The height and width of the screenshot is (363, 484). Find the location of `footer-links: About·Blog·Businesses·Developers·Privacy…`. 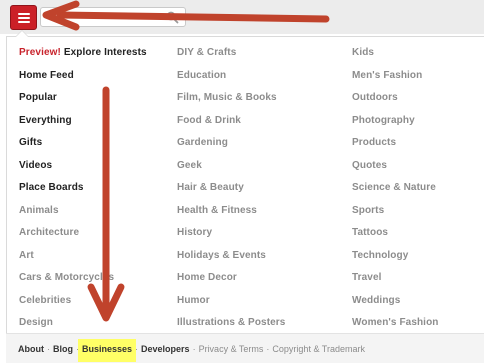

footer-links: About·Blog·Businesses·Developers·Privacy… is located at coordinates (191, 350).